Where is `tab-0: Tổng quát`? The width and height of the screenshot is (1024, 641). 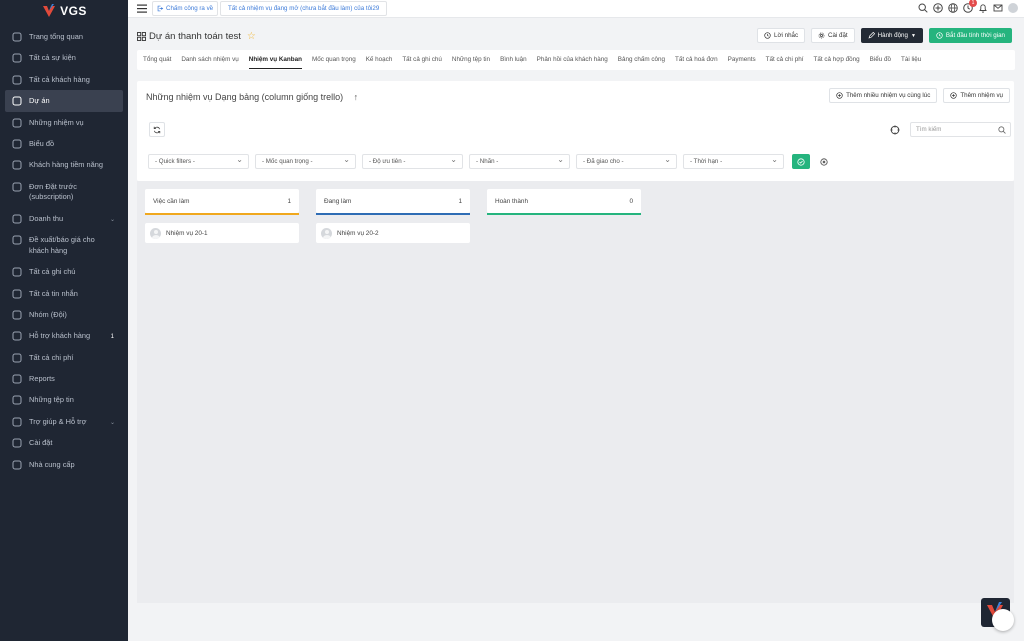
tab-0: Tổng quát is located at coordinates (157, 60).